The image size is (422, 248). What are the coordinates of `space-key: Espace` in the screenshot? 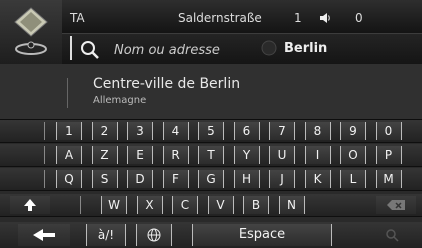 It's located at (262, 235).